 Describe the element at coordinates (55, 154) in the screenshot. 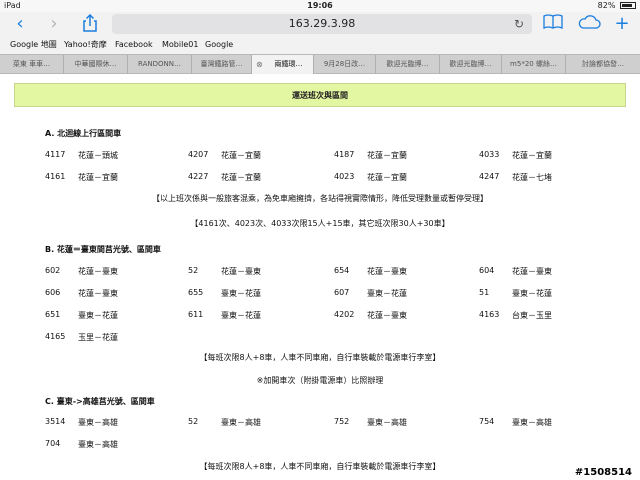

I see `train-number: 4117` at that location.